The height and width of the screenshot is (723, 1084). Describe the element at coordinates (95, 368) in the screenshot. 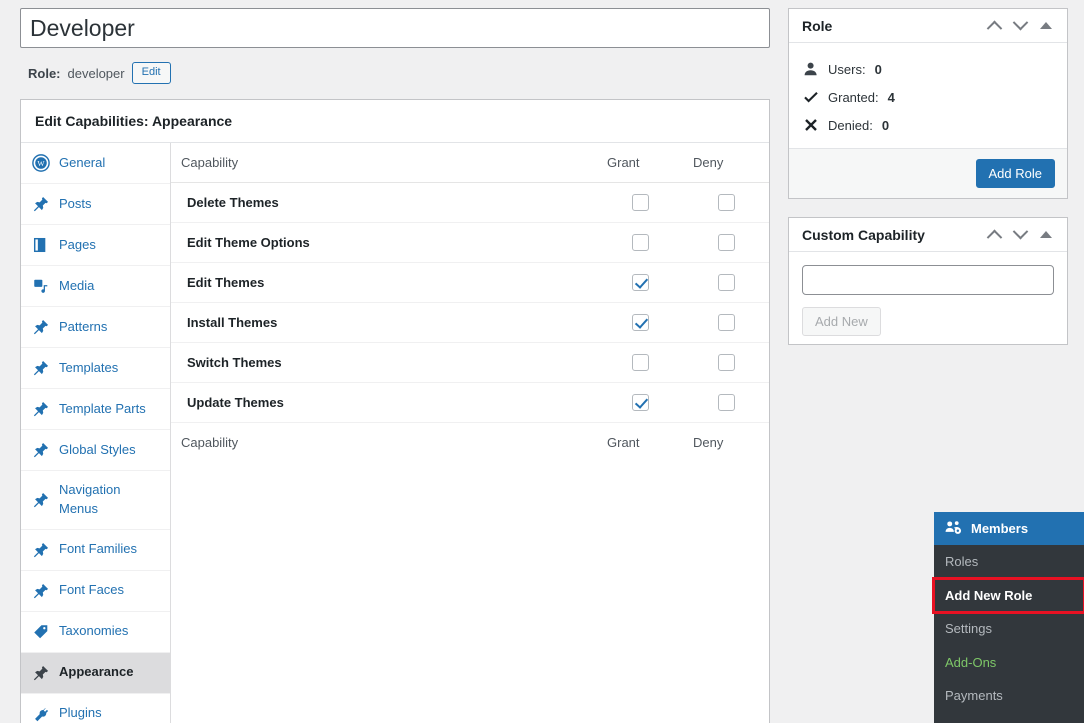

I see `tab-templates: Templates` at that location.